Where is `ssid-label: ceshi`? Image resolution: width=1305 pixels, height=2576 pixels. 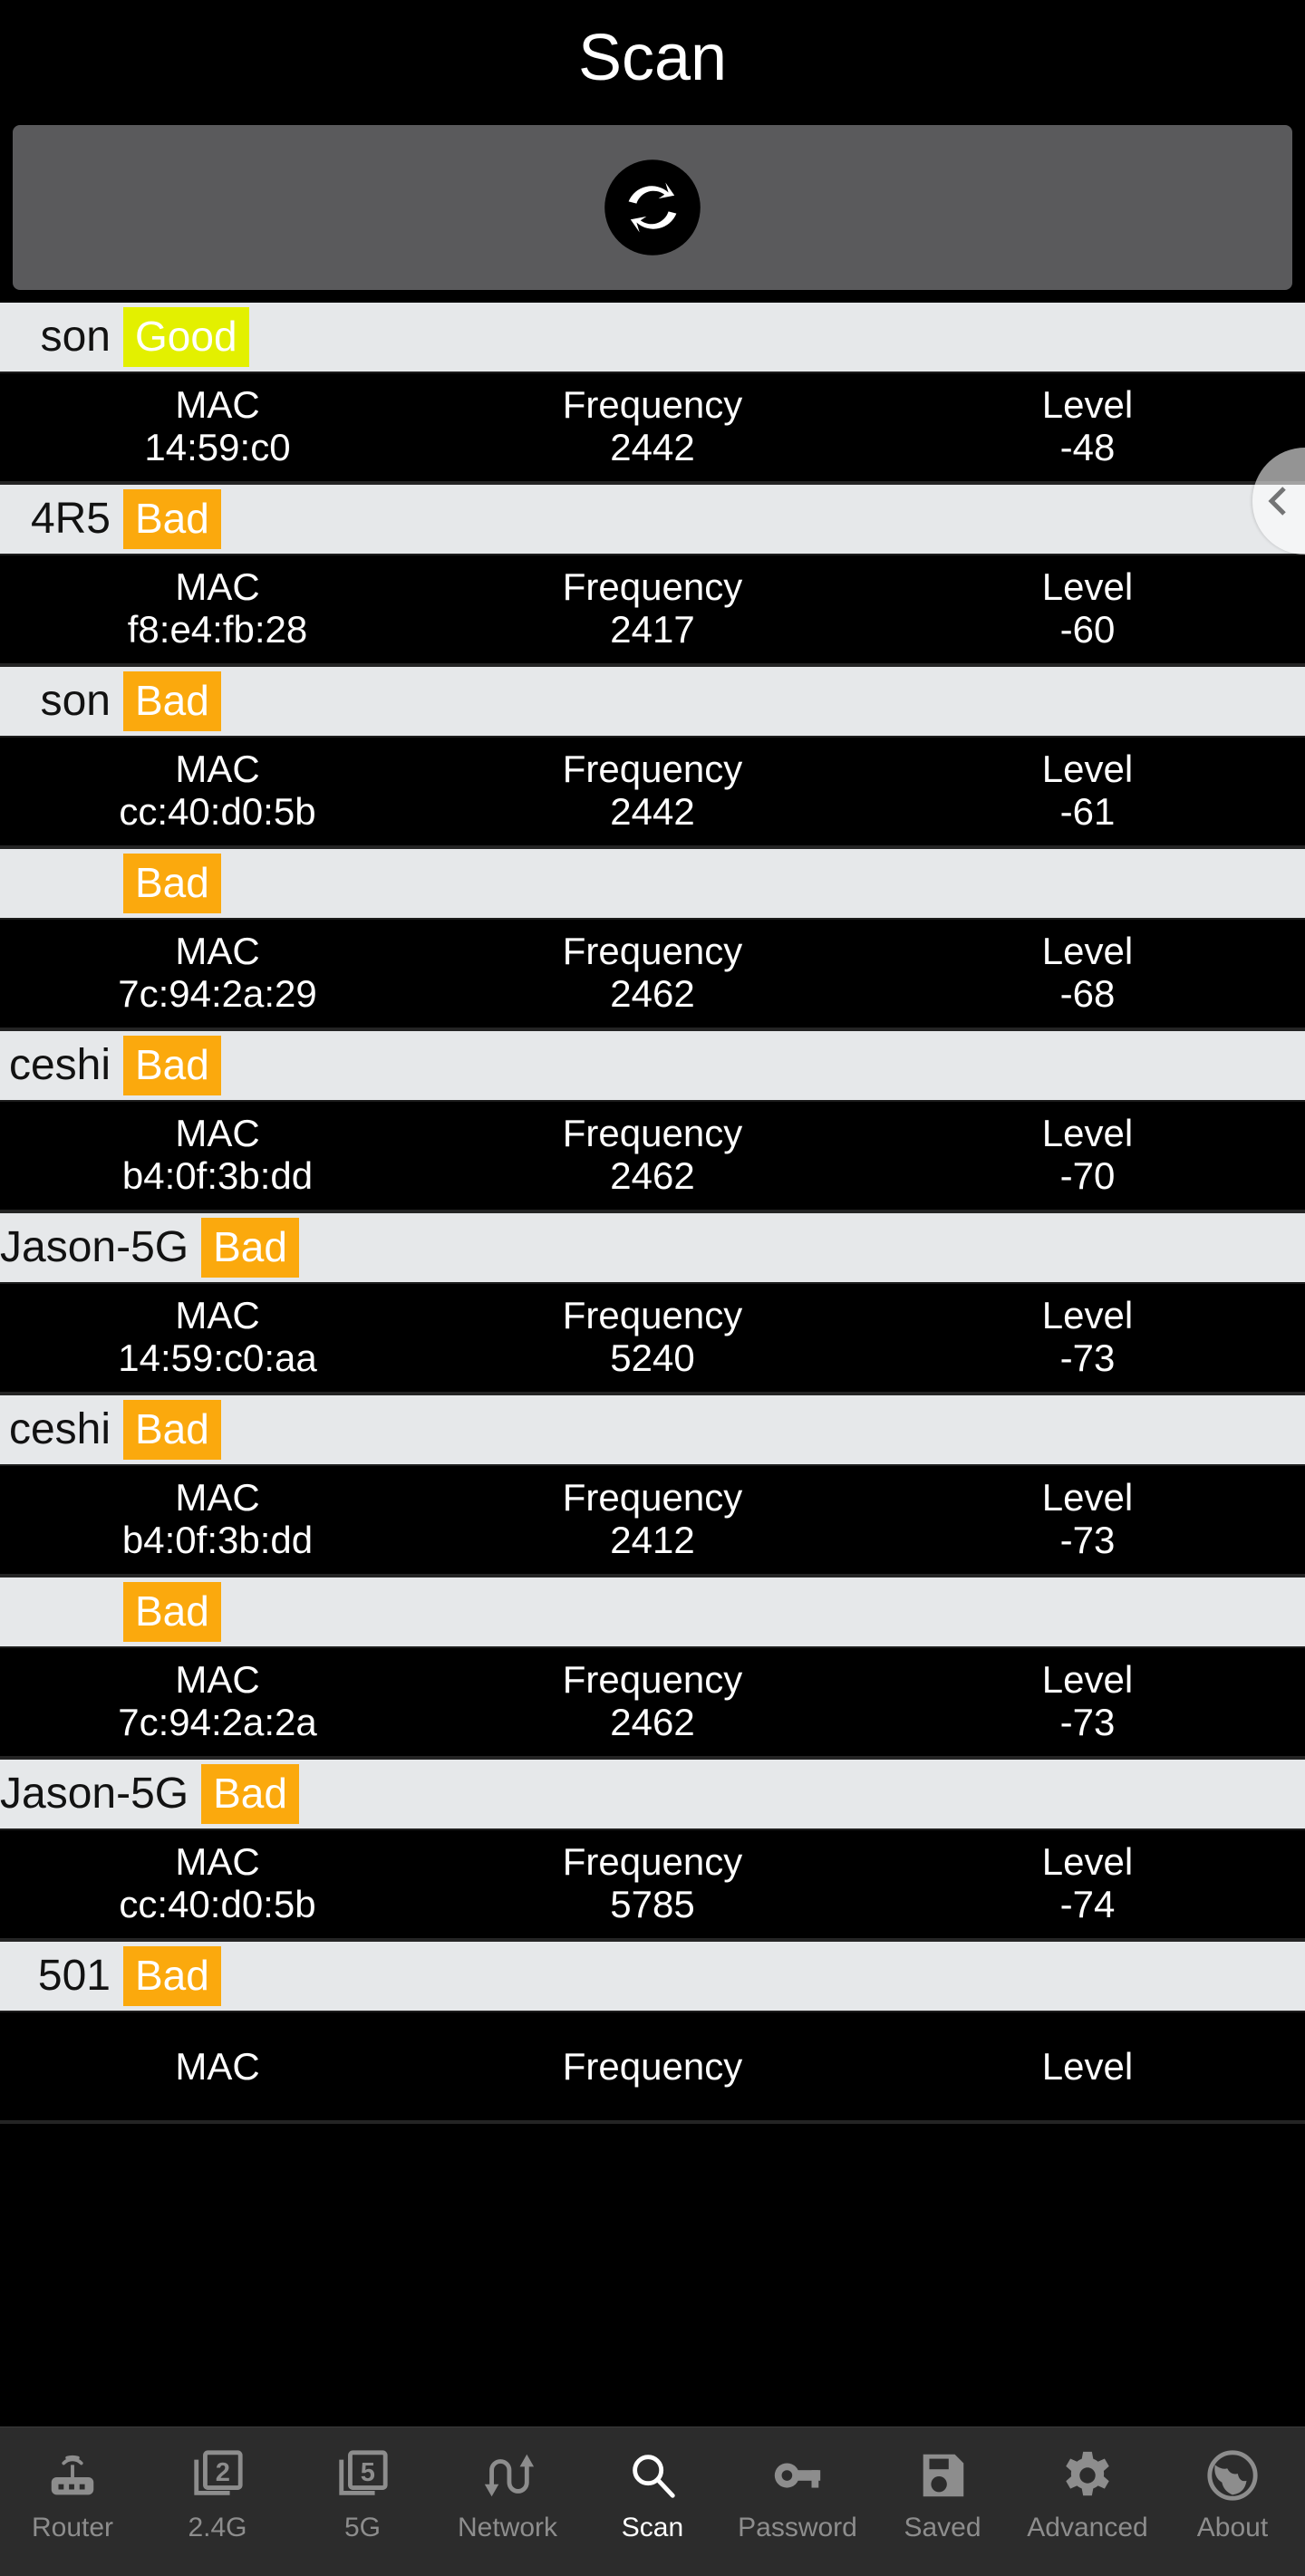 ssid-label: ceshi is located at coordinates (59, 1429).